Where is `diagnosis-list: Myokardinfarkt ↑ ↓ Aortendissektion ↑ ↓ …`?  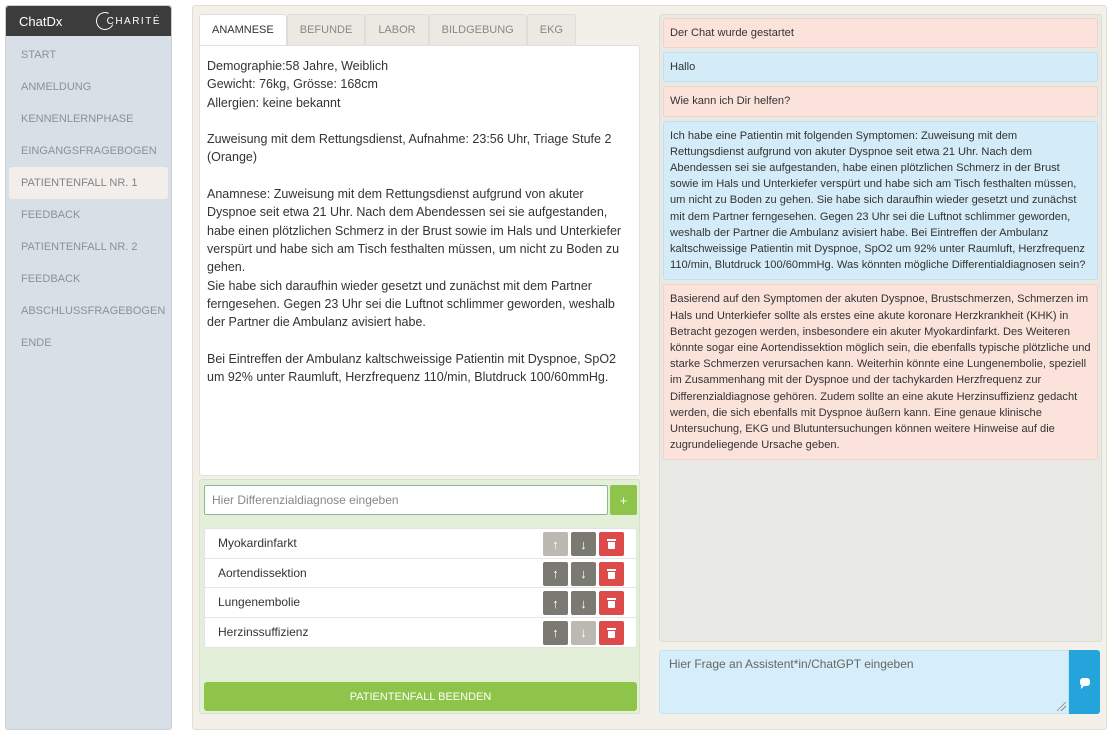 diagnosis-list: Myokardinfarkt ↑ ↓ Aortendissektion ↑ ↓ … is located at coordinates (420, 588).